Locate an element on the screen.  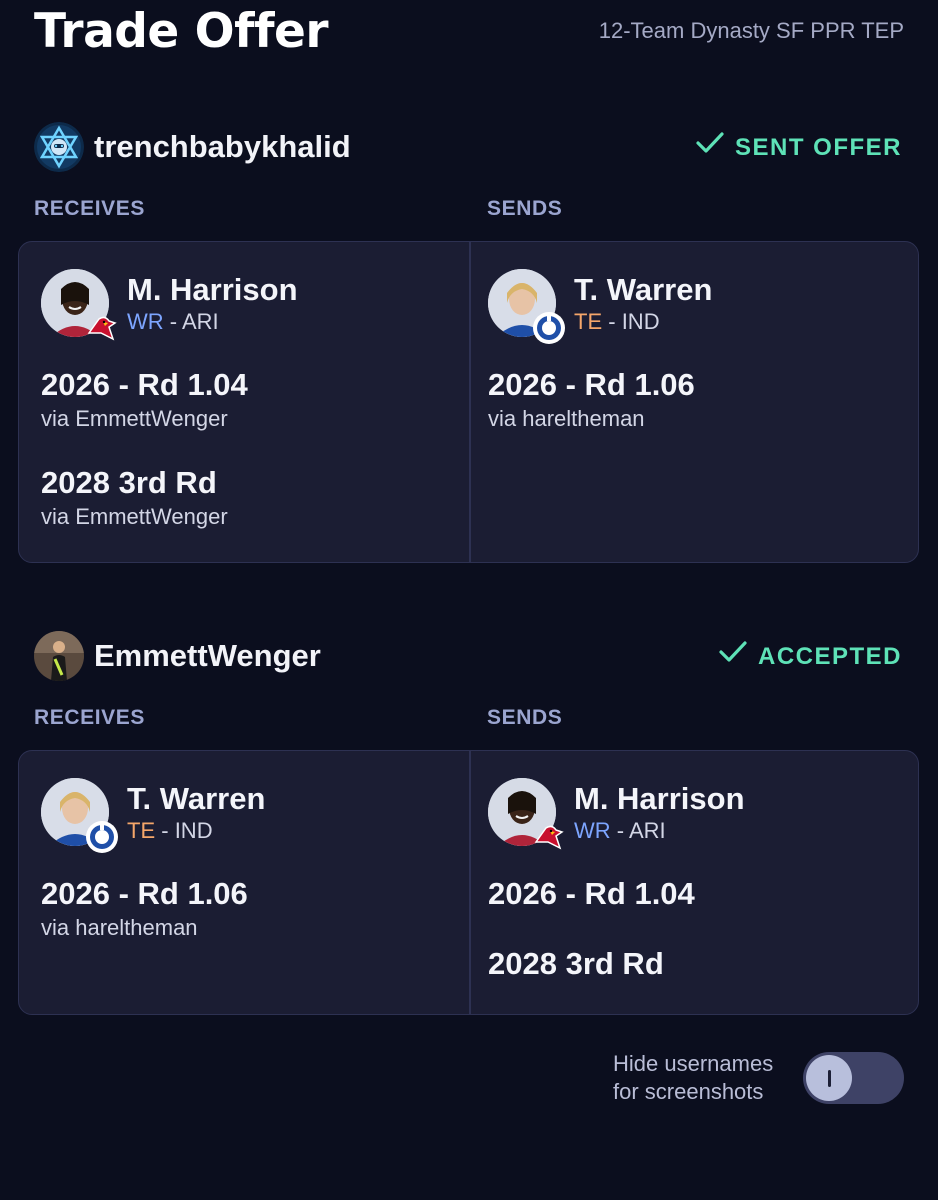
pick-item: 2026 - Rd 1.04 is located at coordinates (698, 894).